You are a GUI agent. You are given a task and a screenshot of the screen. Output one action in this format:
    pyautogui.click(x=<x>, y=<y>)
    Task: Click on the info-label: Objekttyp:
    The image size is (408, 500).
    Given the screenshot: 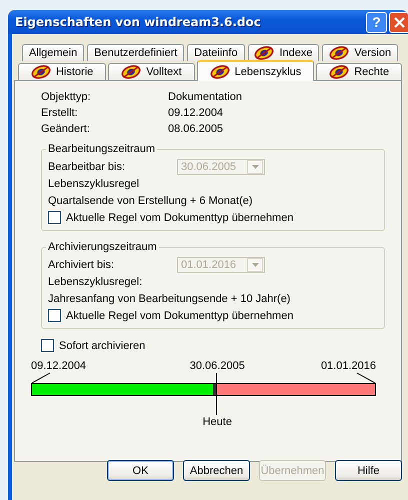 What is the action you would take?
    pyautogui.click(x=66, y=97)
    